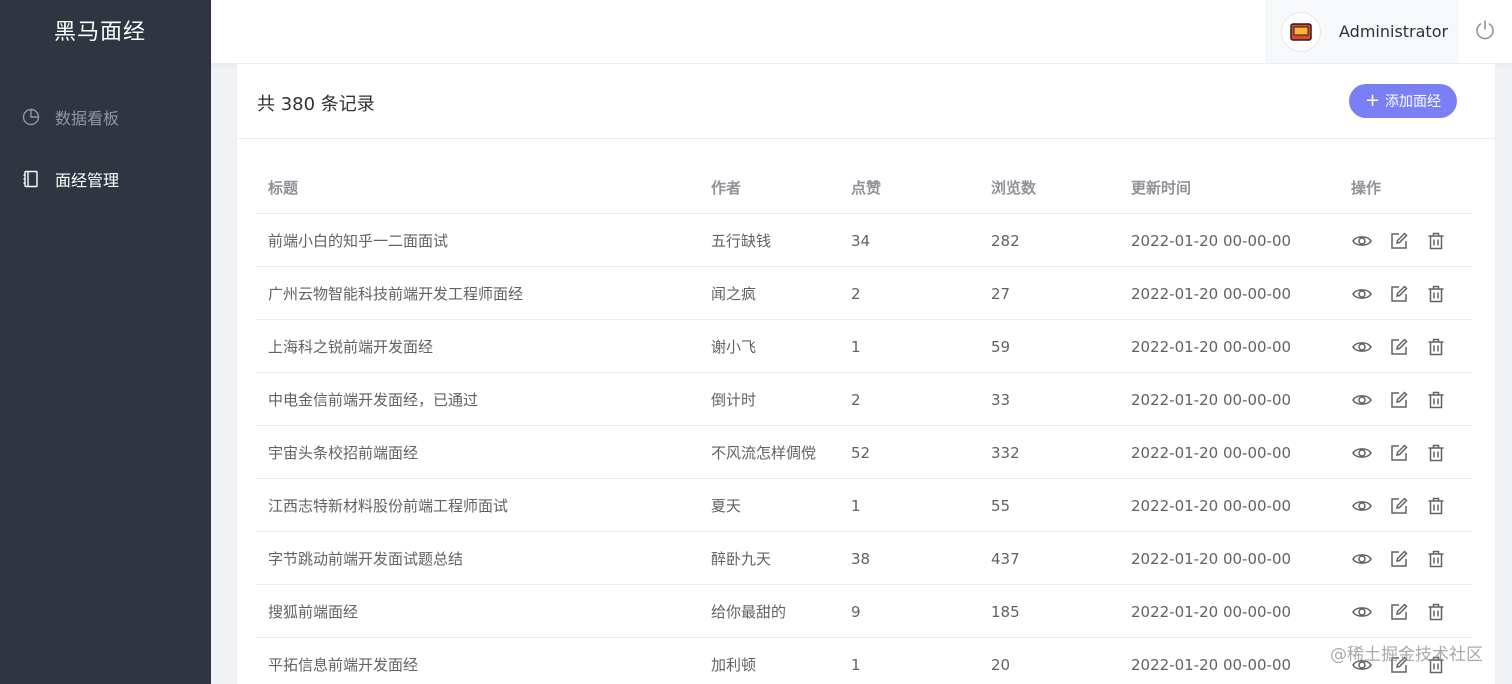 The width and height of the screenshot is (1512, 684). I want to click on cell-likes: 52, so click(861, 452).